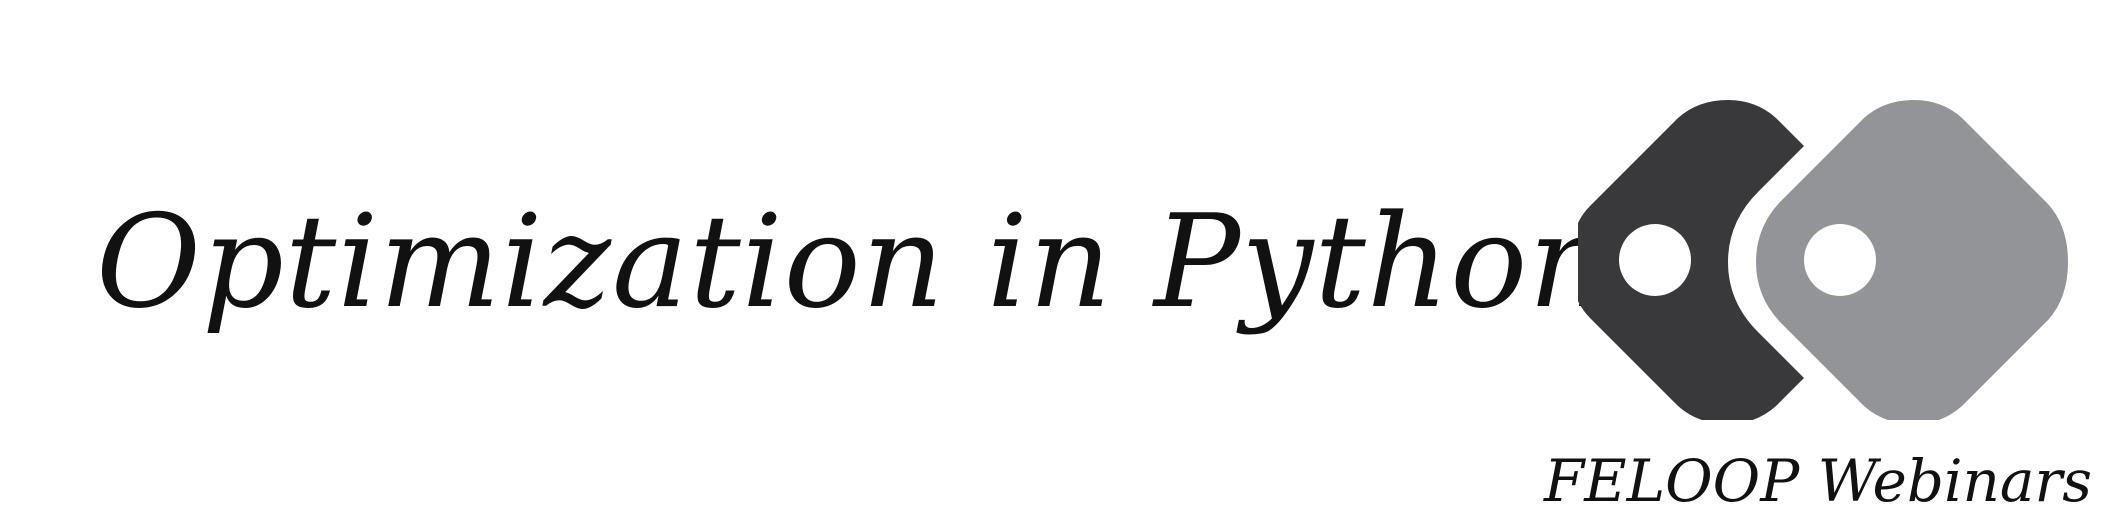 This screenshot has height=528, width=2112. What do you see at coordinates (1655, 260) in the screenshot?
I see `logo-left-eye` at bounding box center [1655, 260].